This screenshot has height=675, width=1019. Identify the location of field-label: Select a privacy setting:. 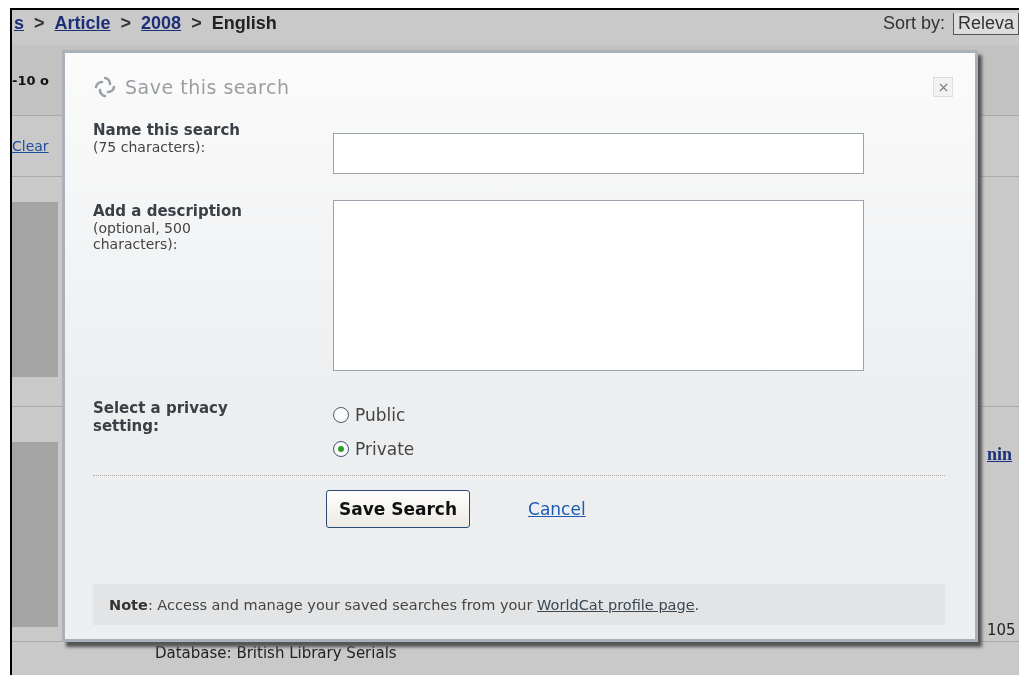
(161, 417).